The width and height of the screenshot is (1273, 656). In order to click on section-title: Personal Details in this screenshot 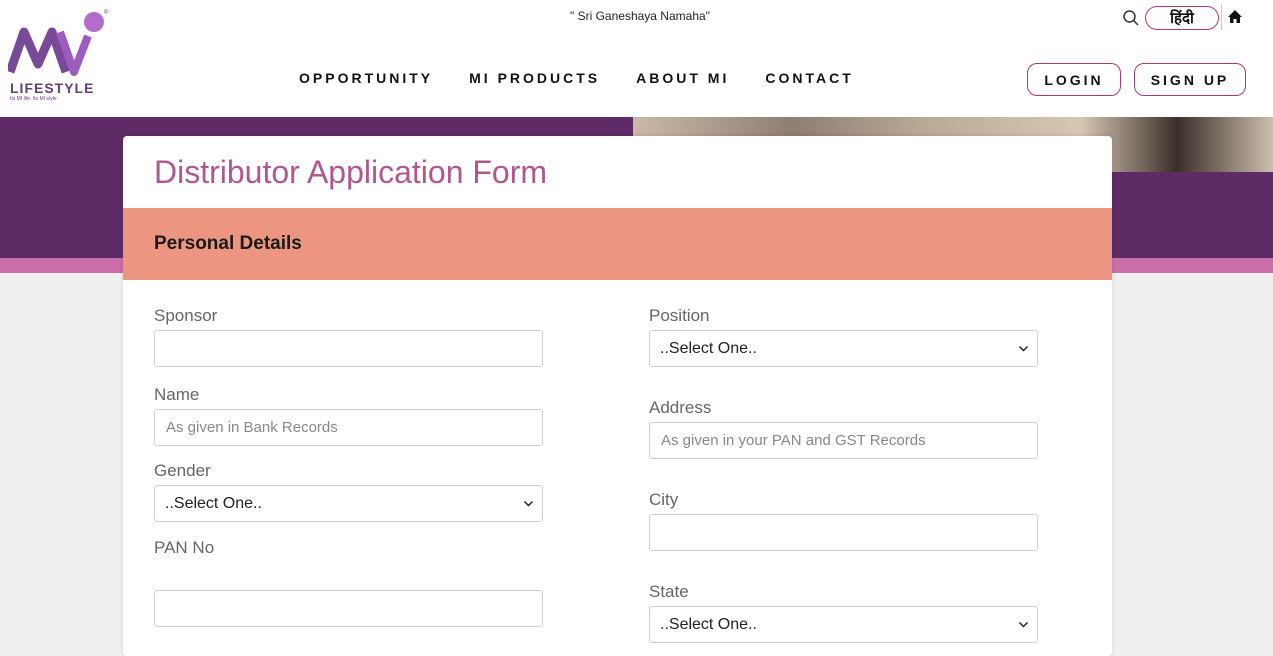, I will do `click(228, 243)`.